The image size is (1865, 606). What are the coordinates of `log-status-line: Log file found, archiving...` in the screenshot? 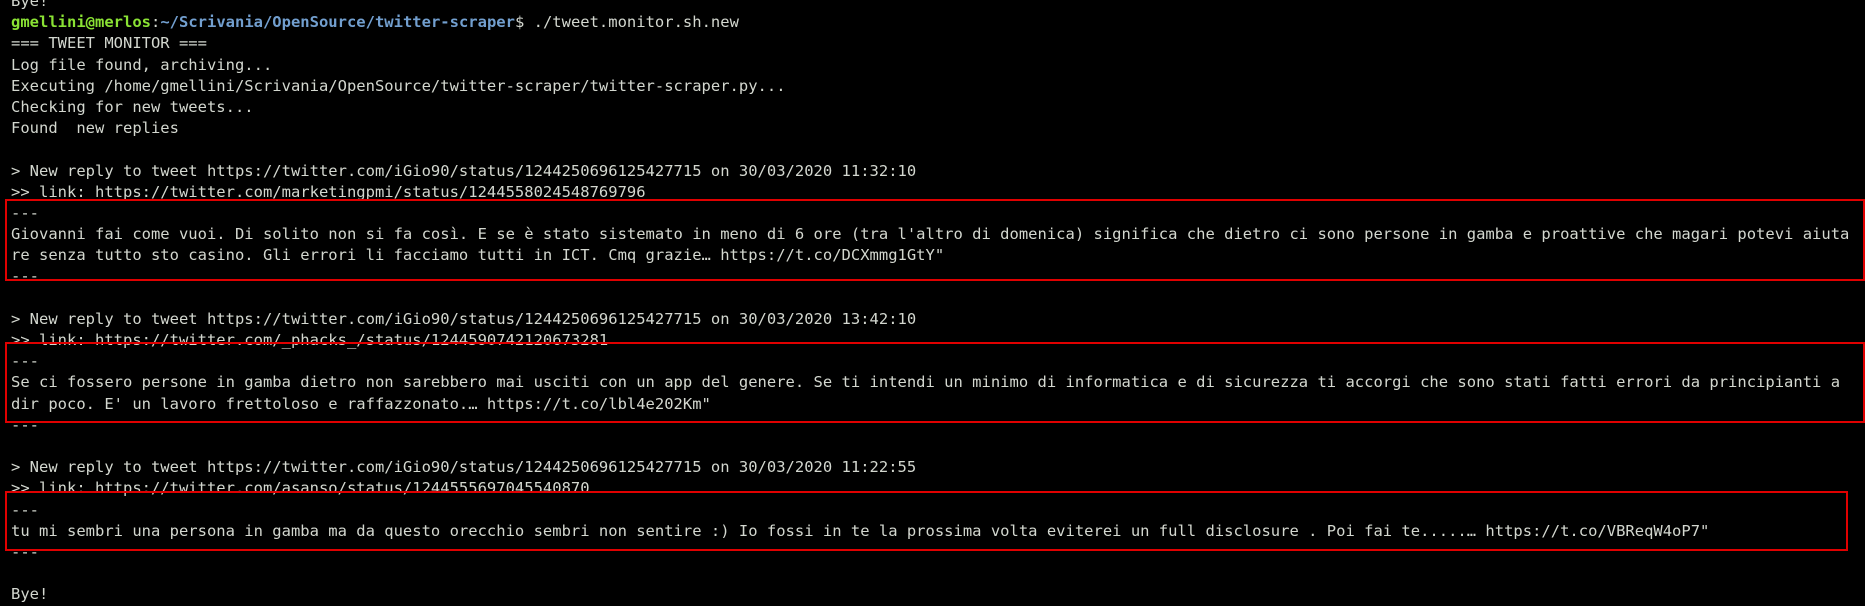 It's located at (142, 64).